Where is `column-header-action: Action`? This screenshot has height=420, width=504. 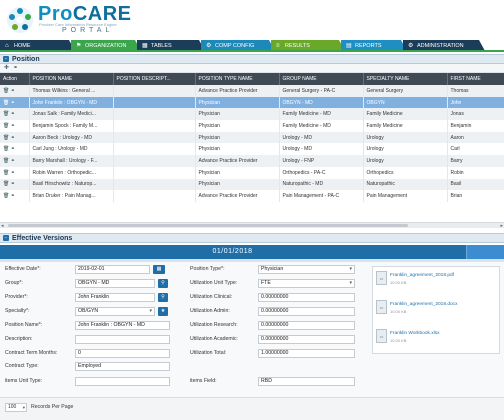
column-header-action: Action is located at coordinates (15, 79).